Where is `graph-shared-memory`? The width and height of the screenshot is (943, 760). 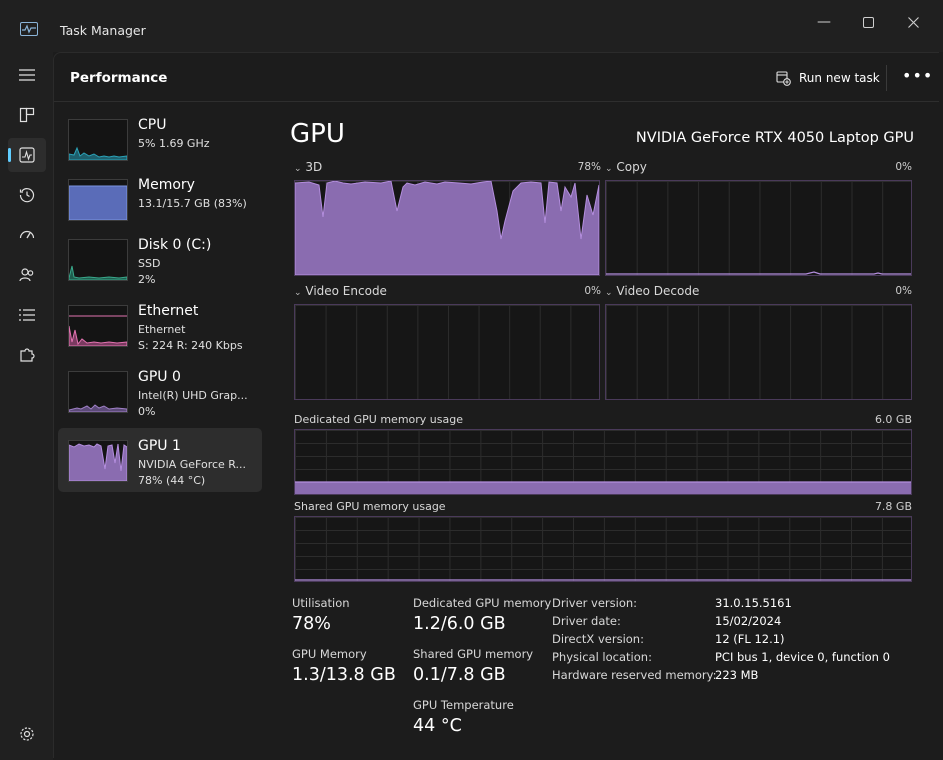 graph-shared-memory is located at coordinates (603, 549).